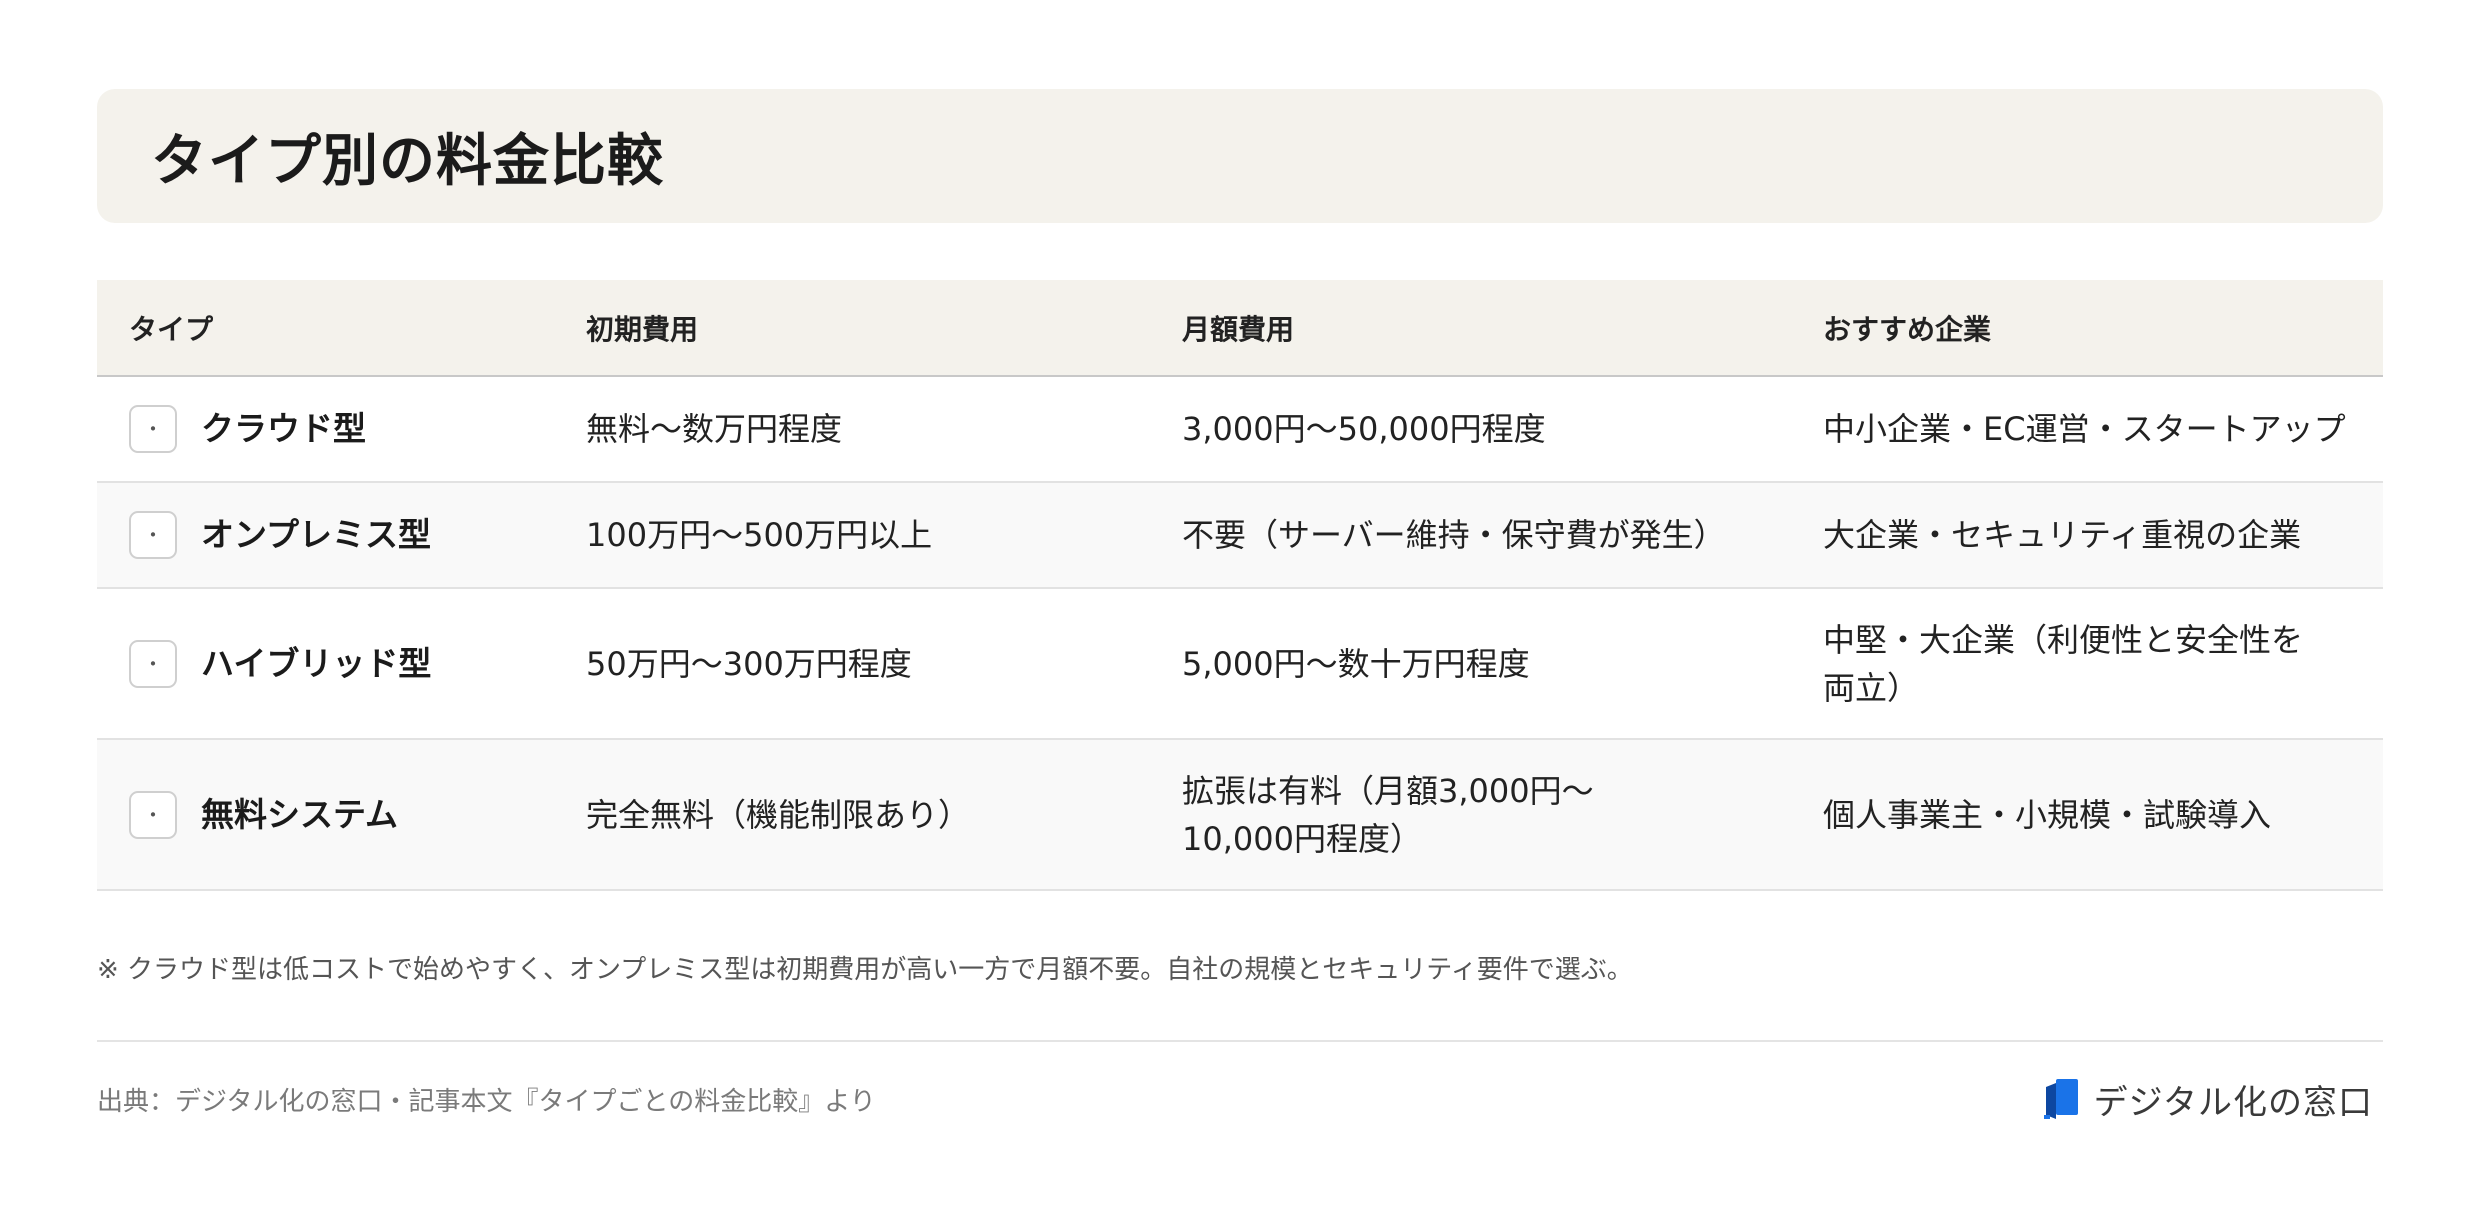 This screenshot has width=2480, height=1214. I want to click on type-name: 無料システム, so click(300, 814).